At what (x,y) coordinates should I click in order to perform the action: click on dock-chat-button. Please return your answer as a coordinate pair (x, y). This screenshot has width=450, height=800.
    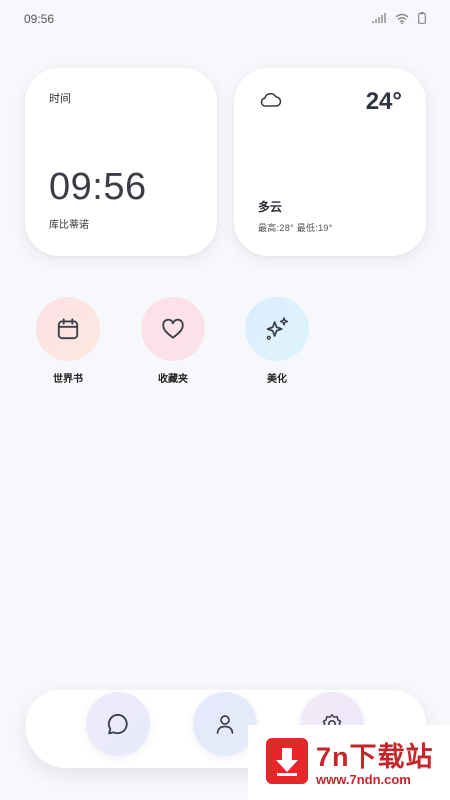
    Looking at the image, I should click on (118, 724).